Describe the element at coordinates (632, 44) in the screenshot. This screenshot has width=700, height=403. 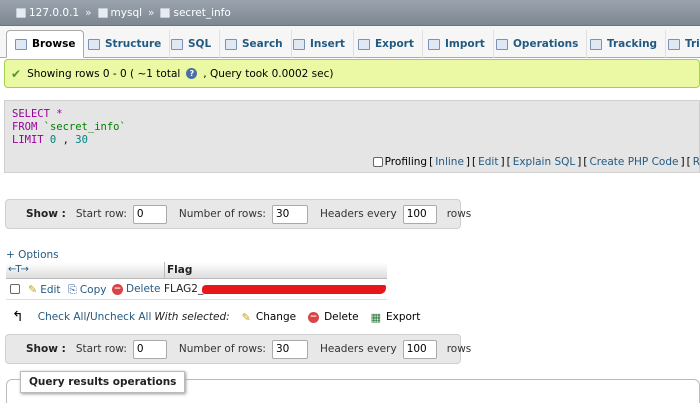
I see `tab-label: Tracking` at that location.